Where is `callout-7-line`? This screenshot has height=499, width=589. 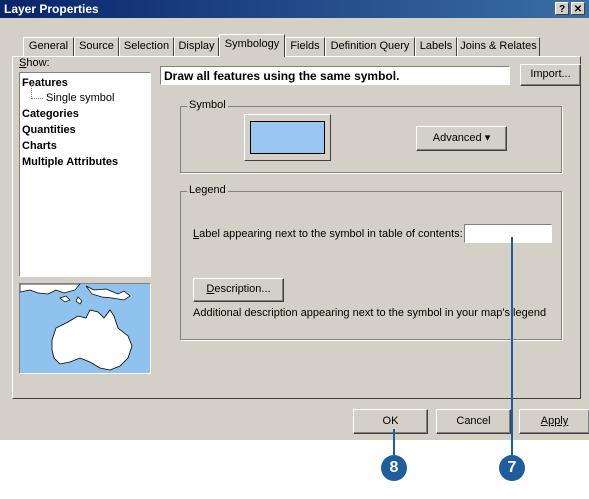 callout-7-line is located at coordinates (512, 346).